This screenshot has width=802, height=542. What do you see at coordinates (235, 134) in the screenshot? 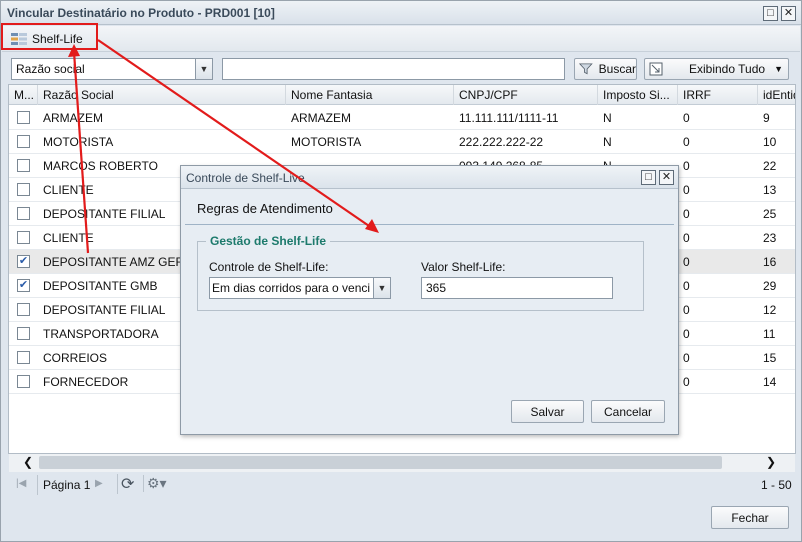
I see `arrow-dialog-line` at bounding box center [235, 134].